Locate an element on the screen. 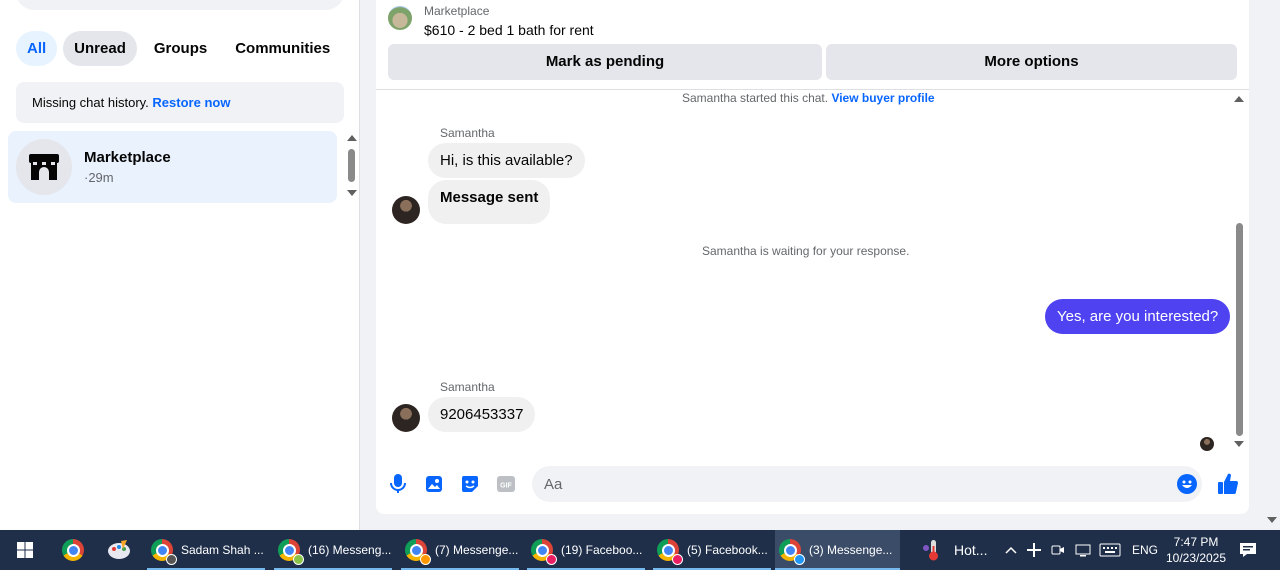 This screenshot has height=570, width=1280. chevron-up-icon is located at coordinates (1011, 550).